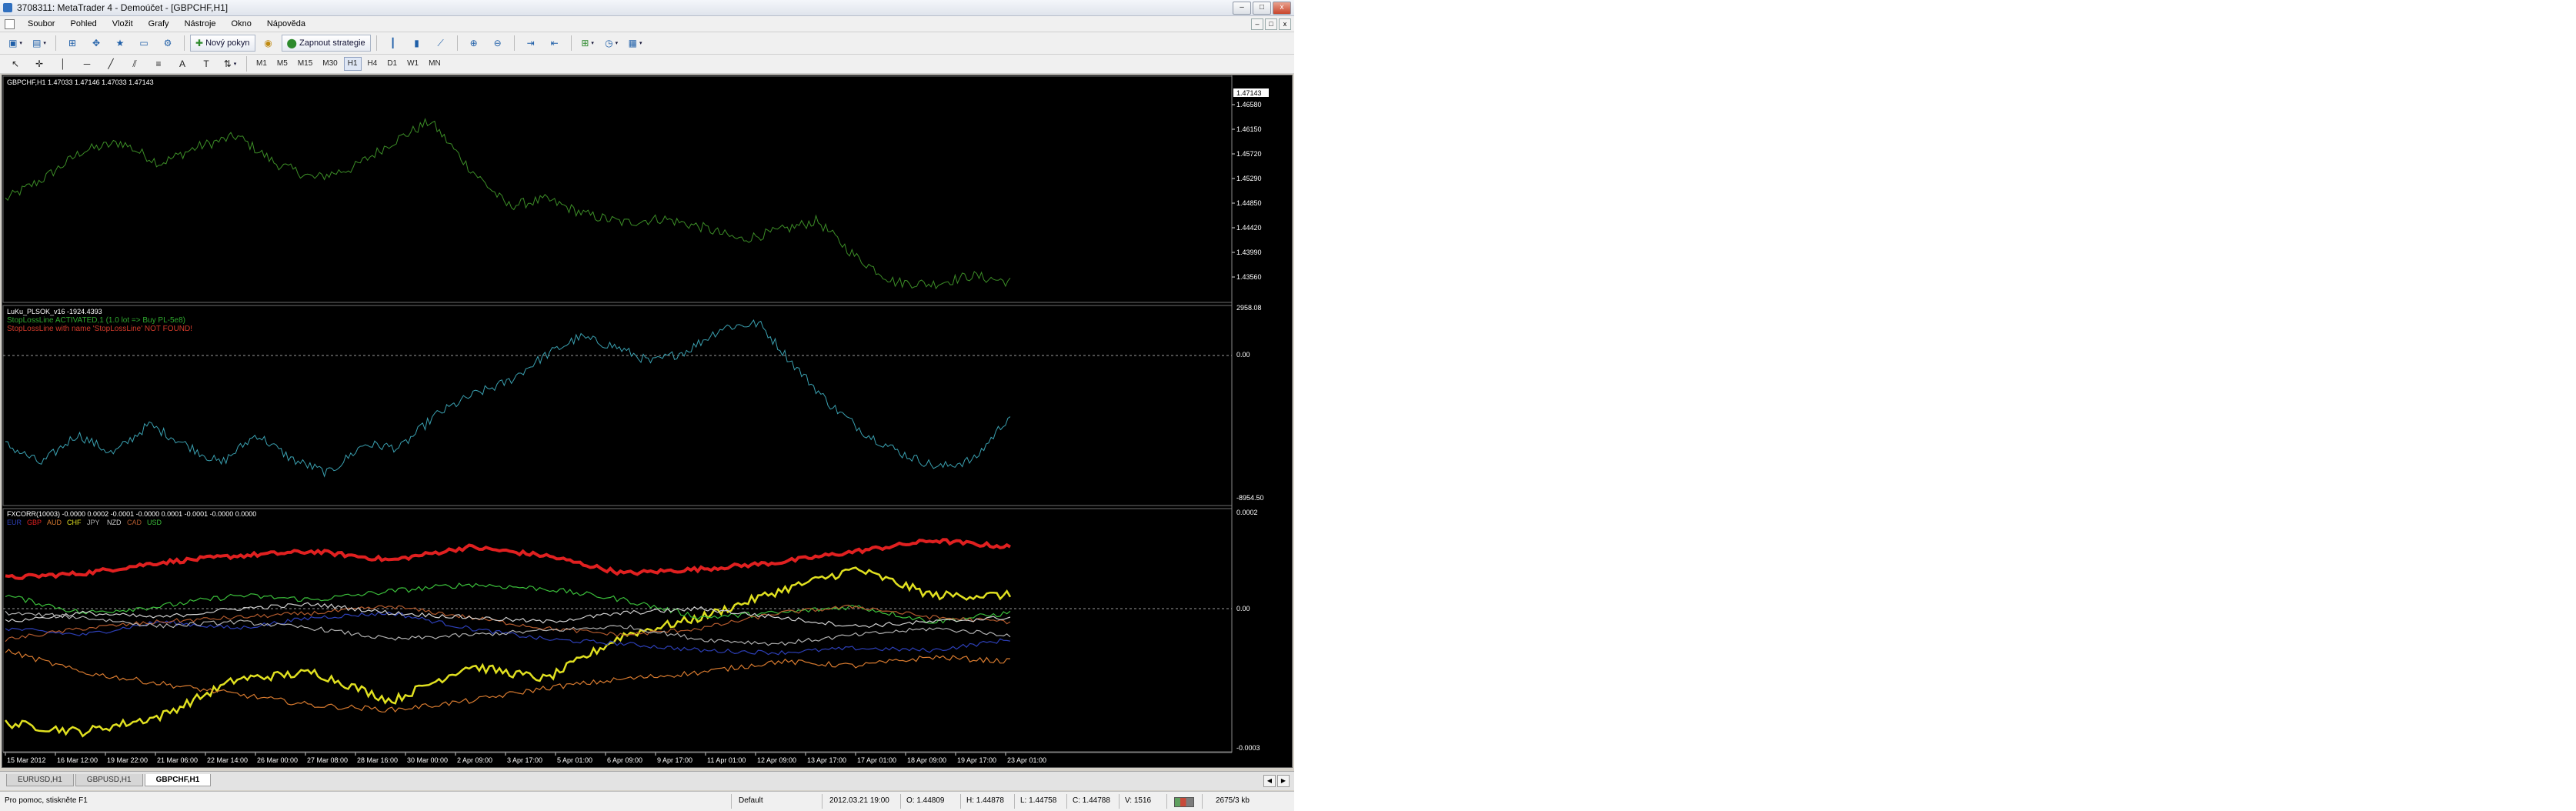 The width and height of the screenshot is (2576, 811). I want to click on zoom-in-icon: ⊕, so click(474, 43).